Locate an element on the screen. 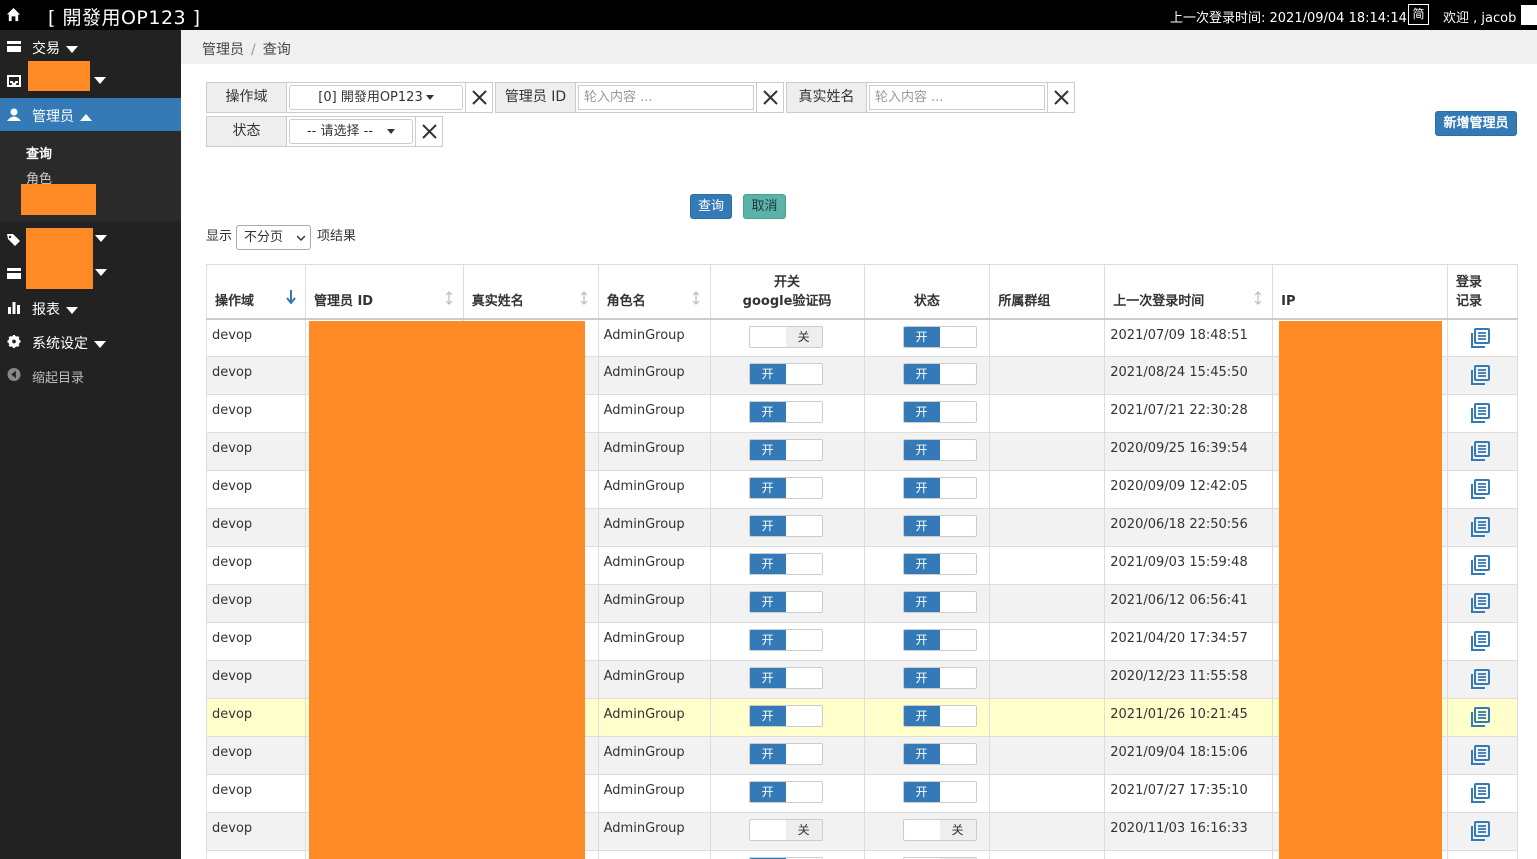  col-header-domain: 操作域 is located at coordinates (256, 292).